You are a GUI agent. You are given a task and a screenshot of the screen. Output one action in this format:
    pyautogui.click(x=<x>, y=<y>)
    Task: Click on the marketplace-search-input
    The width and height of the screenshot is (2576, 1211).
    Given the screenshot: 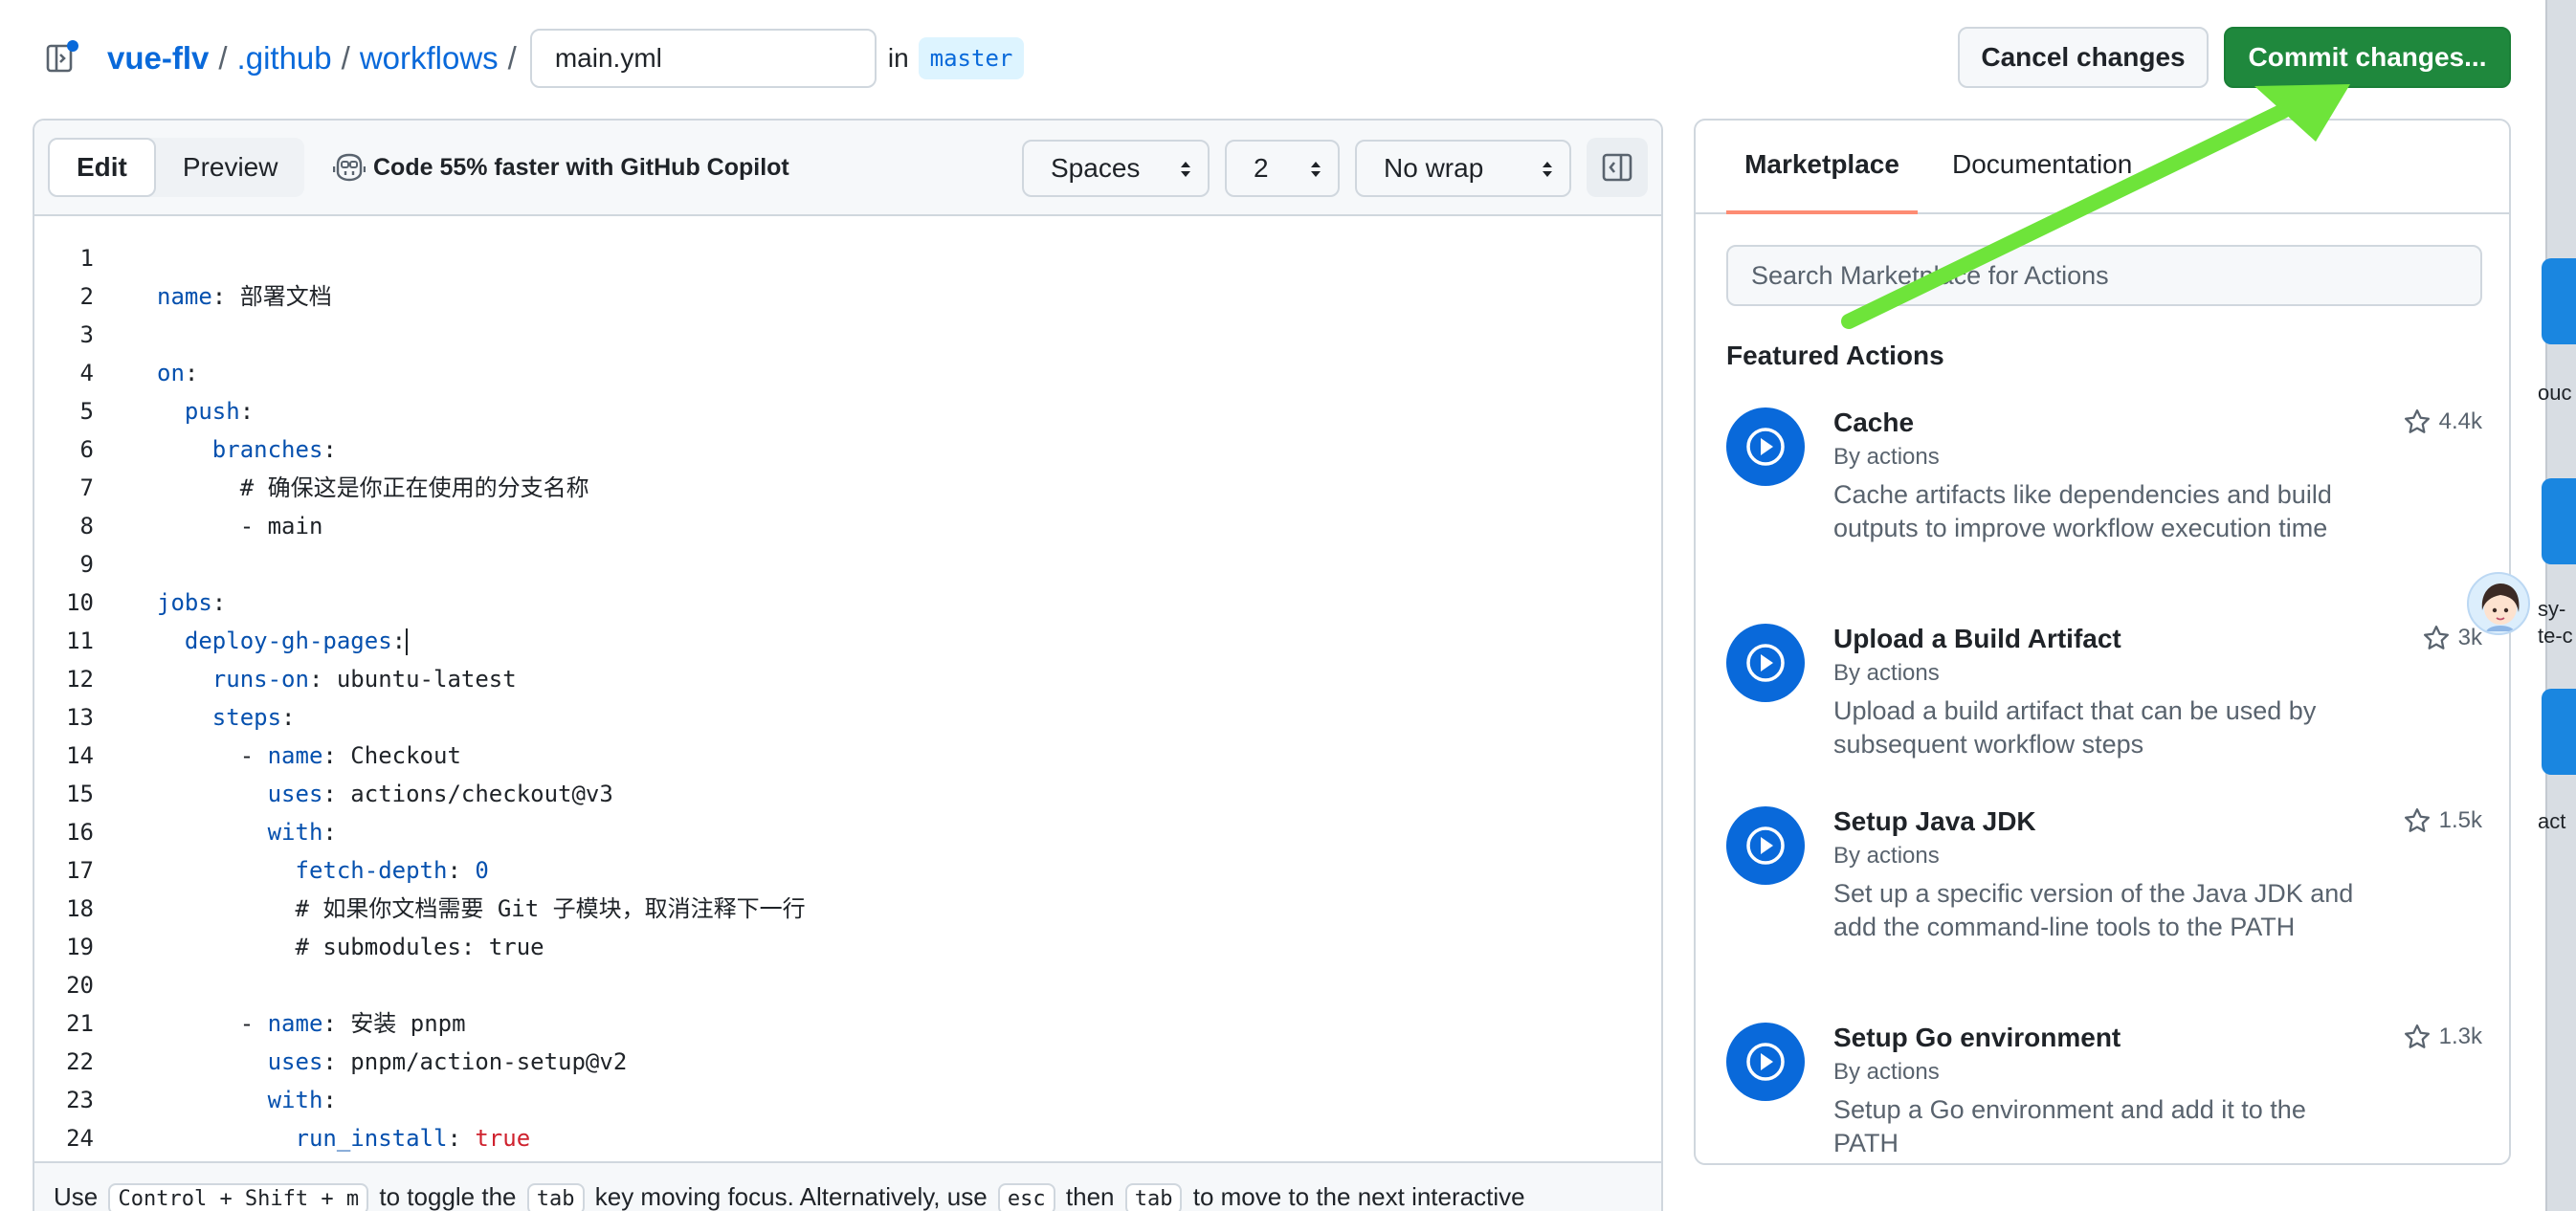 What is the action you would take?
    pyautogui.click(x=2104, y=275)
    